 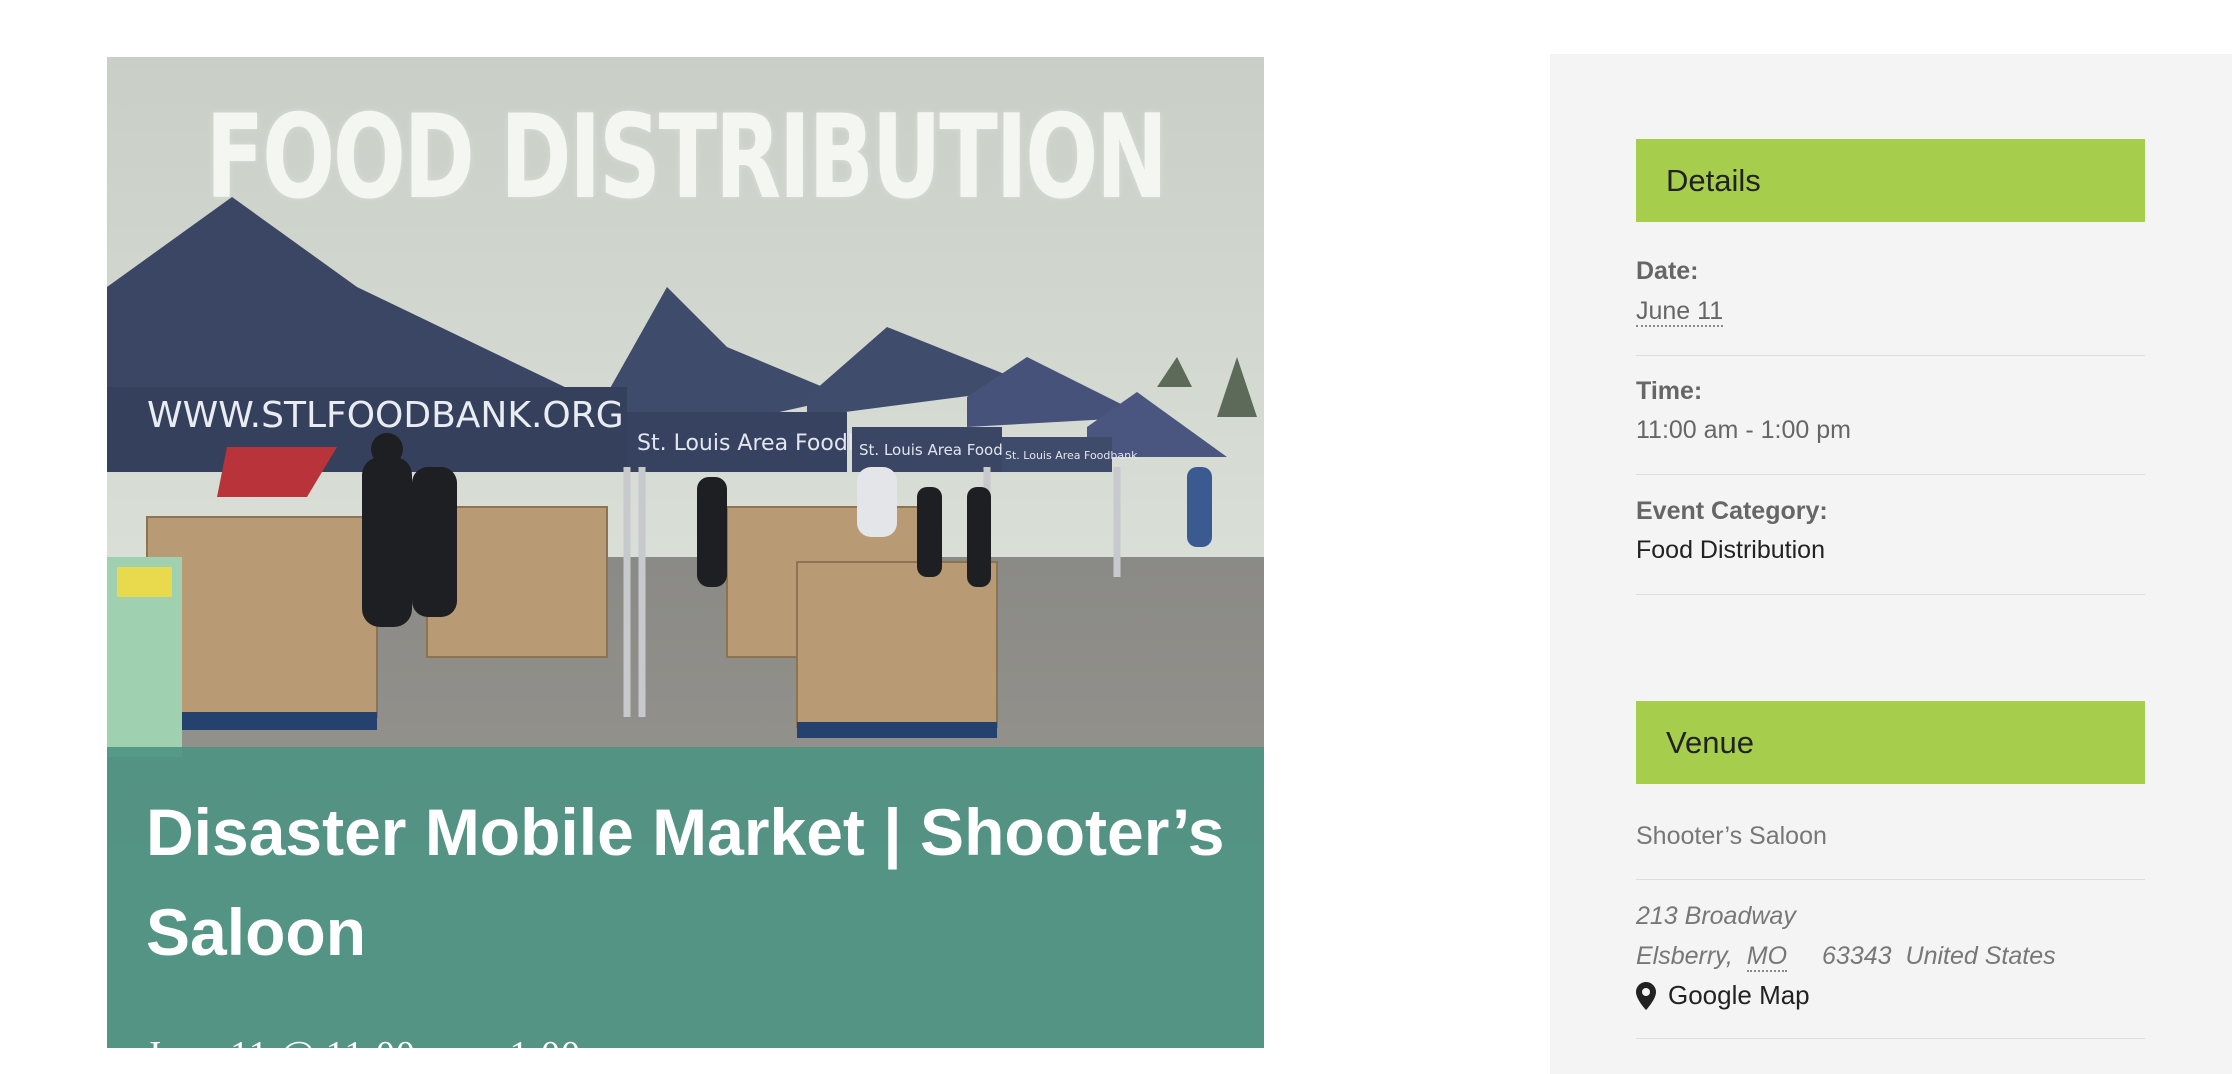 What do you see at coordinates (1684, 956) in the screenshot?
I see `venue-city: Elsberry,` at bounding box center [1684, 956].